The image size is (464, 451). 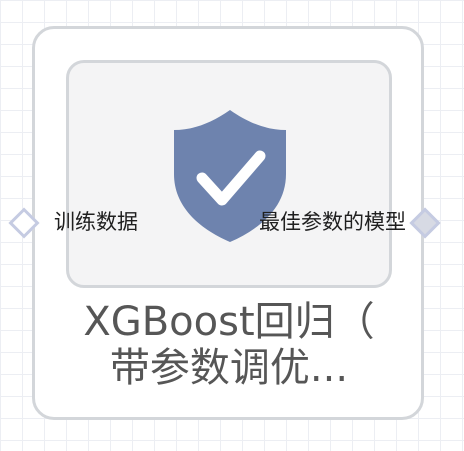 What do you see at coordinates (332, 222) in the screenshot?
I see `output-port-label: 最佳参数的模型` at bounding box center [332, 222].